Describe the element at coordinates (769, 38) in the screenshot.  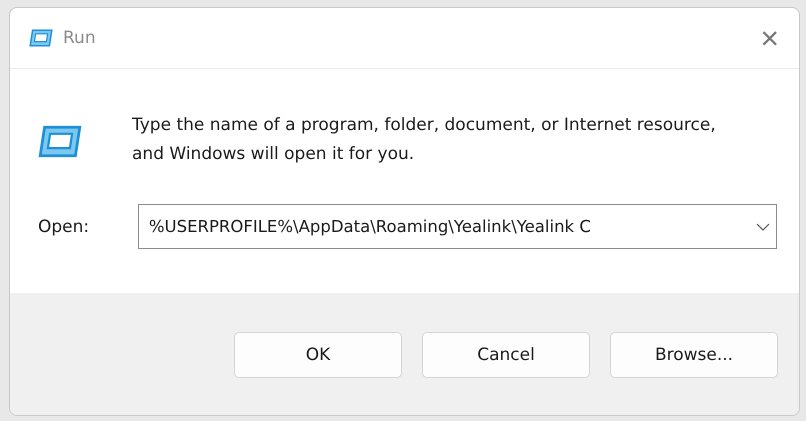
I see `close-button: ×` at that location.